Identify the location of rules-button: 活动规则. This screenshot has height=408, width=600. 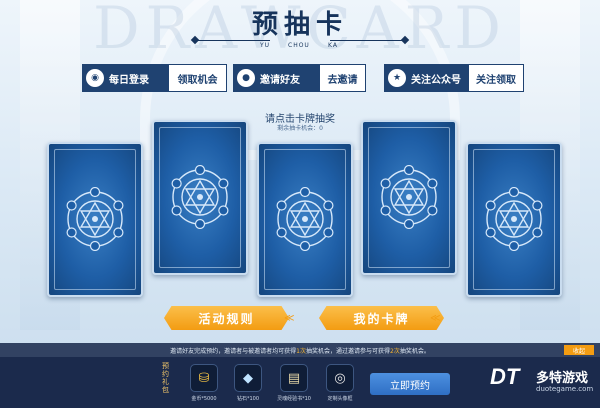
(226, 318).